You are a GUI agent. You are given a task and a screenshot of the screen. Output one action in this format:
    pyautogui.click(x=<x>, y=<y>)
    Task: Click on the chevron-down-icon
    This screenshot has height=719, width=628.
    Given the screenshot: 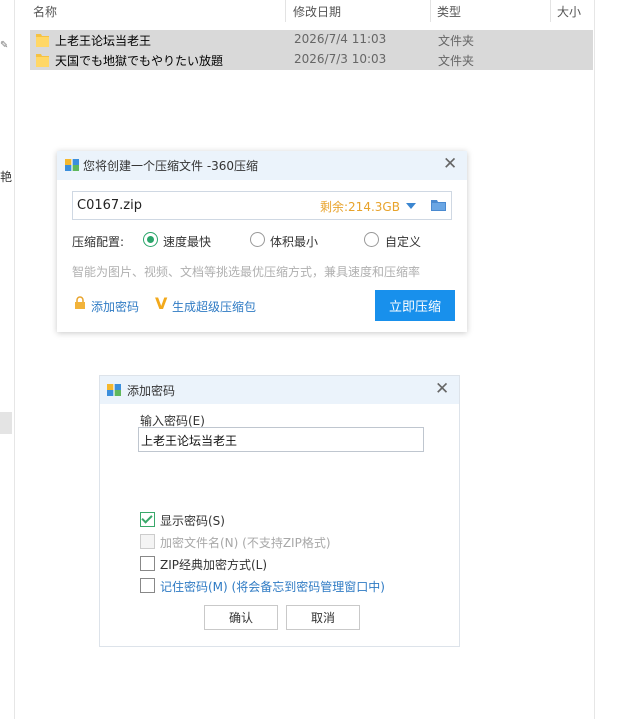 What is the action you would take?
    pyautogui.click(x=411, y=206)
    